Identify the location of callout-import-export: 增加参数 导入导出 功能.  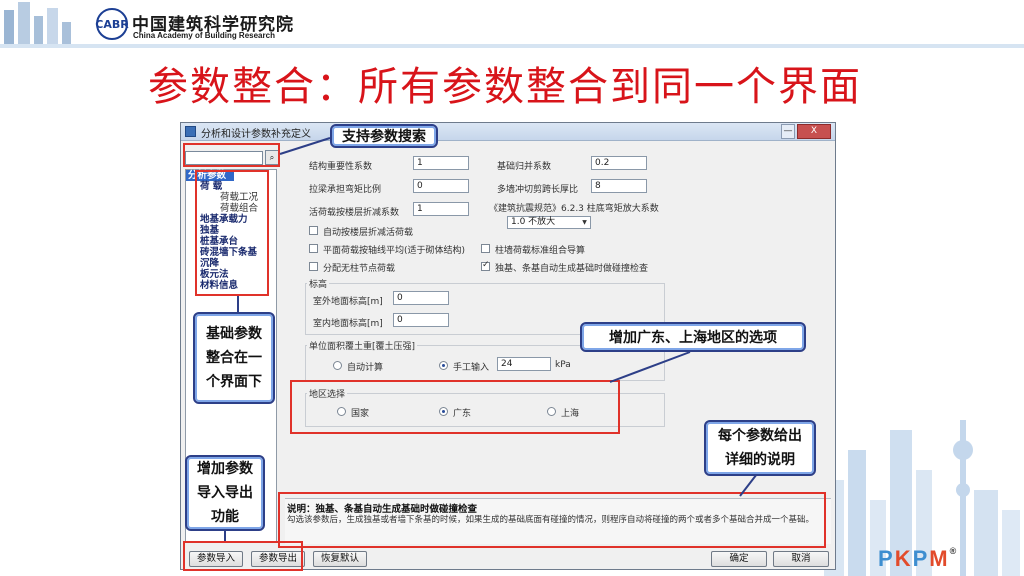
(225, 493).